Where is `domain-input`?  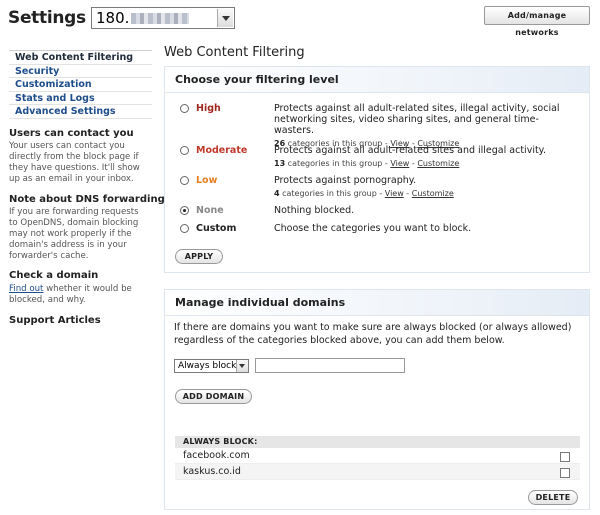
domain-input is located at coordinates (330, 365).